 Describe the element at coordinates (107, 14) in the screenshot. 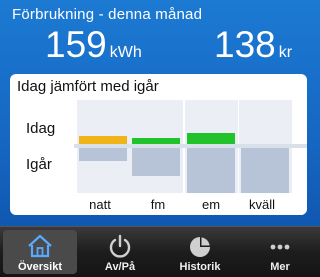

I see `header-title: Förbrukning - denna månad` at that location.